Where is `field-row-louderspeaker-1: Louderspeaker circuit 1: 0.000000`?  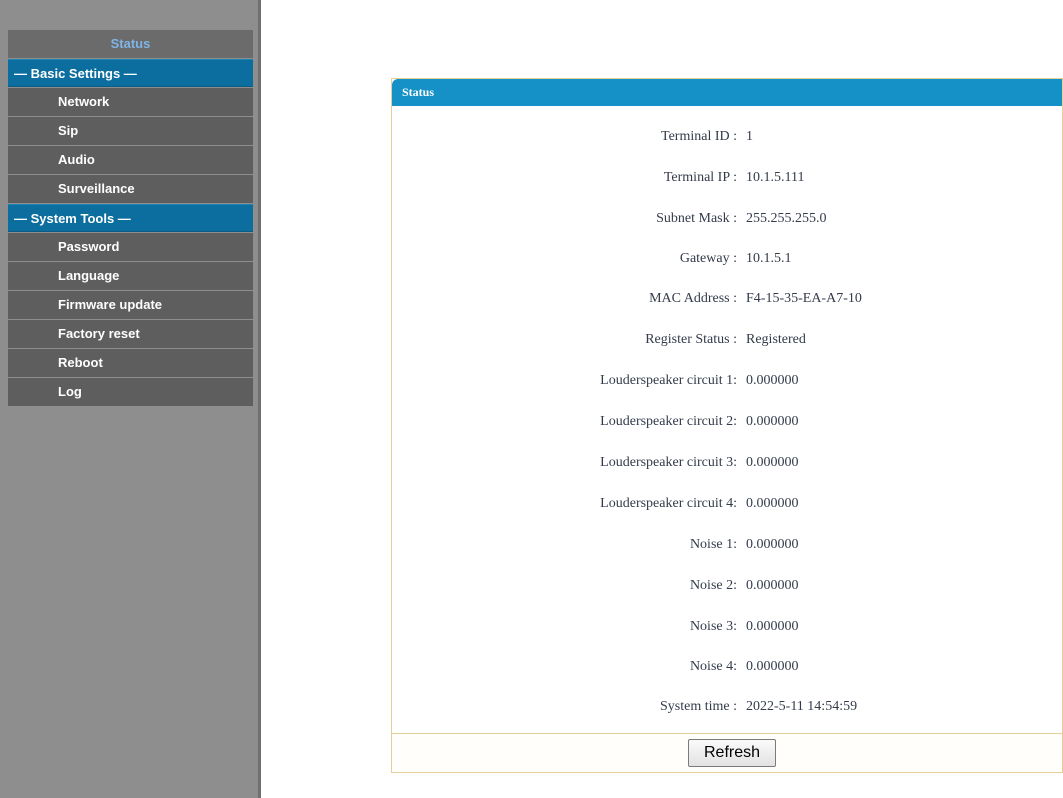 field-row-louderspeaker-1: Louderspeaker circuit 1: 0.000000 is located at coordinates (727, 384).